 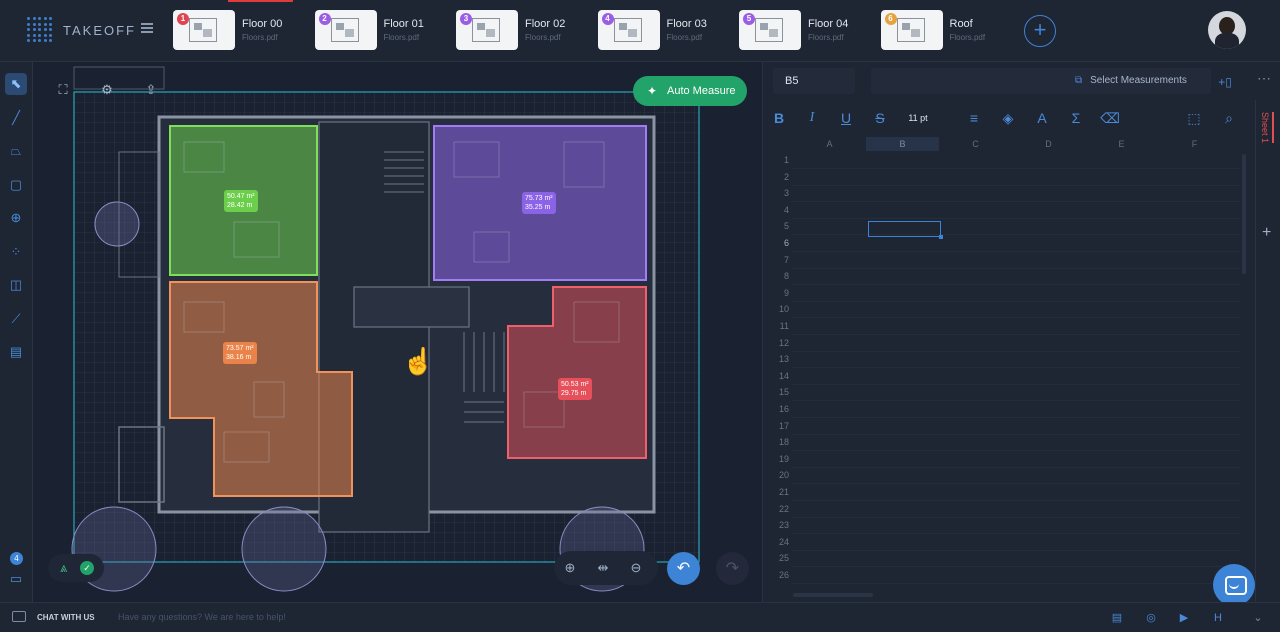 What do you see at coordinates (777, 276) in the screenshot?
I see `row-header-8: 8` at bounding box center [777, 276].